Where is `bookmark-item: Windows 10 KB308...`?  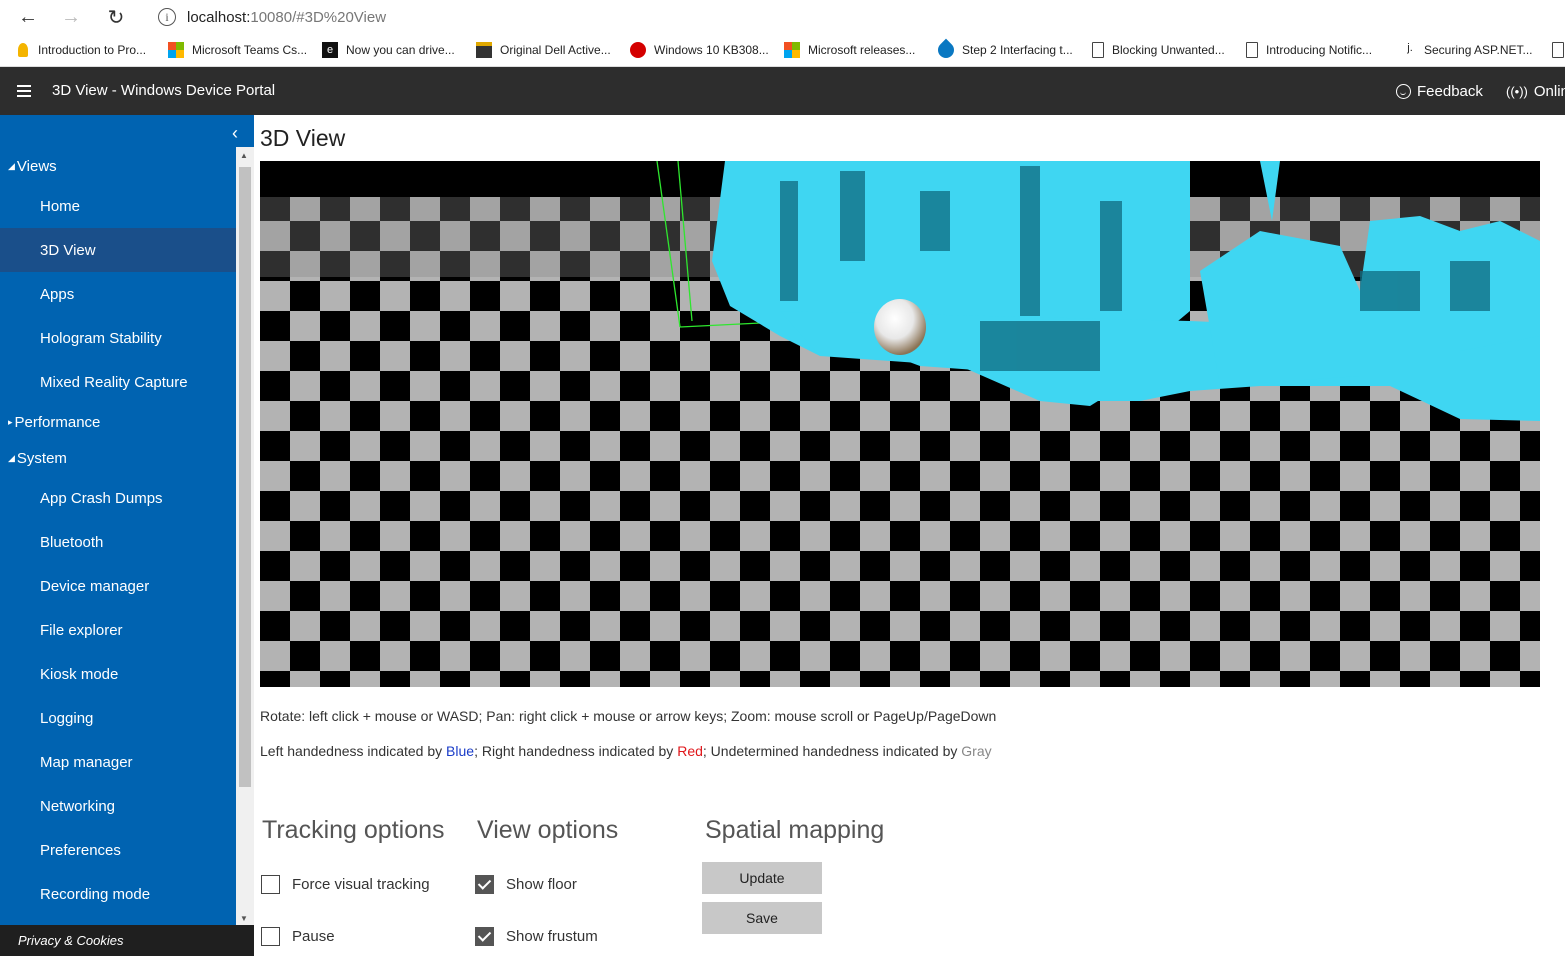
bookmark-item: Windows 10 KB308... is located at coordinates (699, 50).